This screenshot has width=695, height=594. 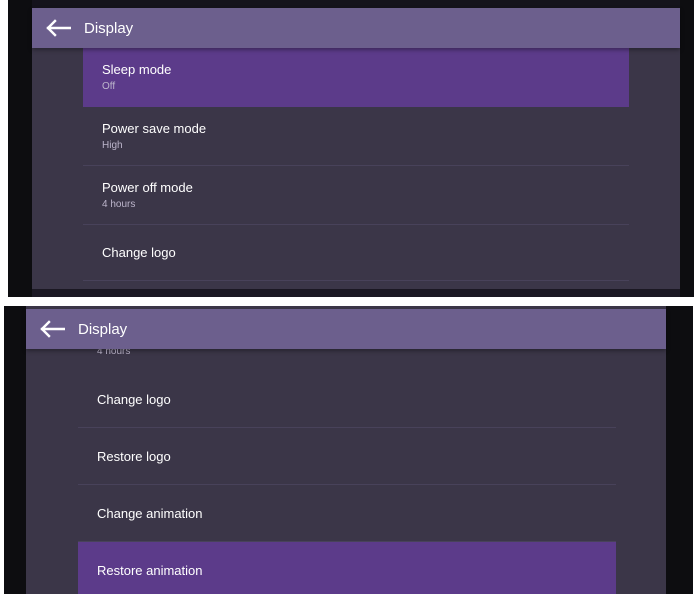 I want to click on item-value: Off, so click(x=109, y=86).